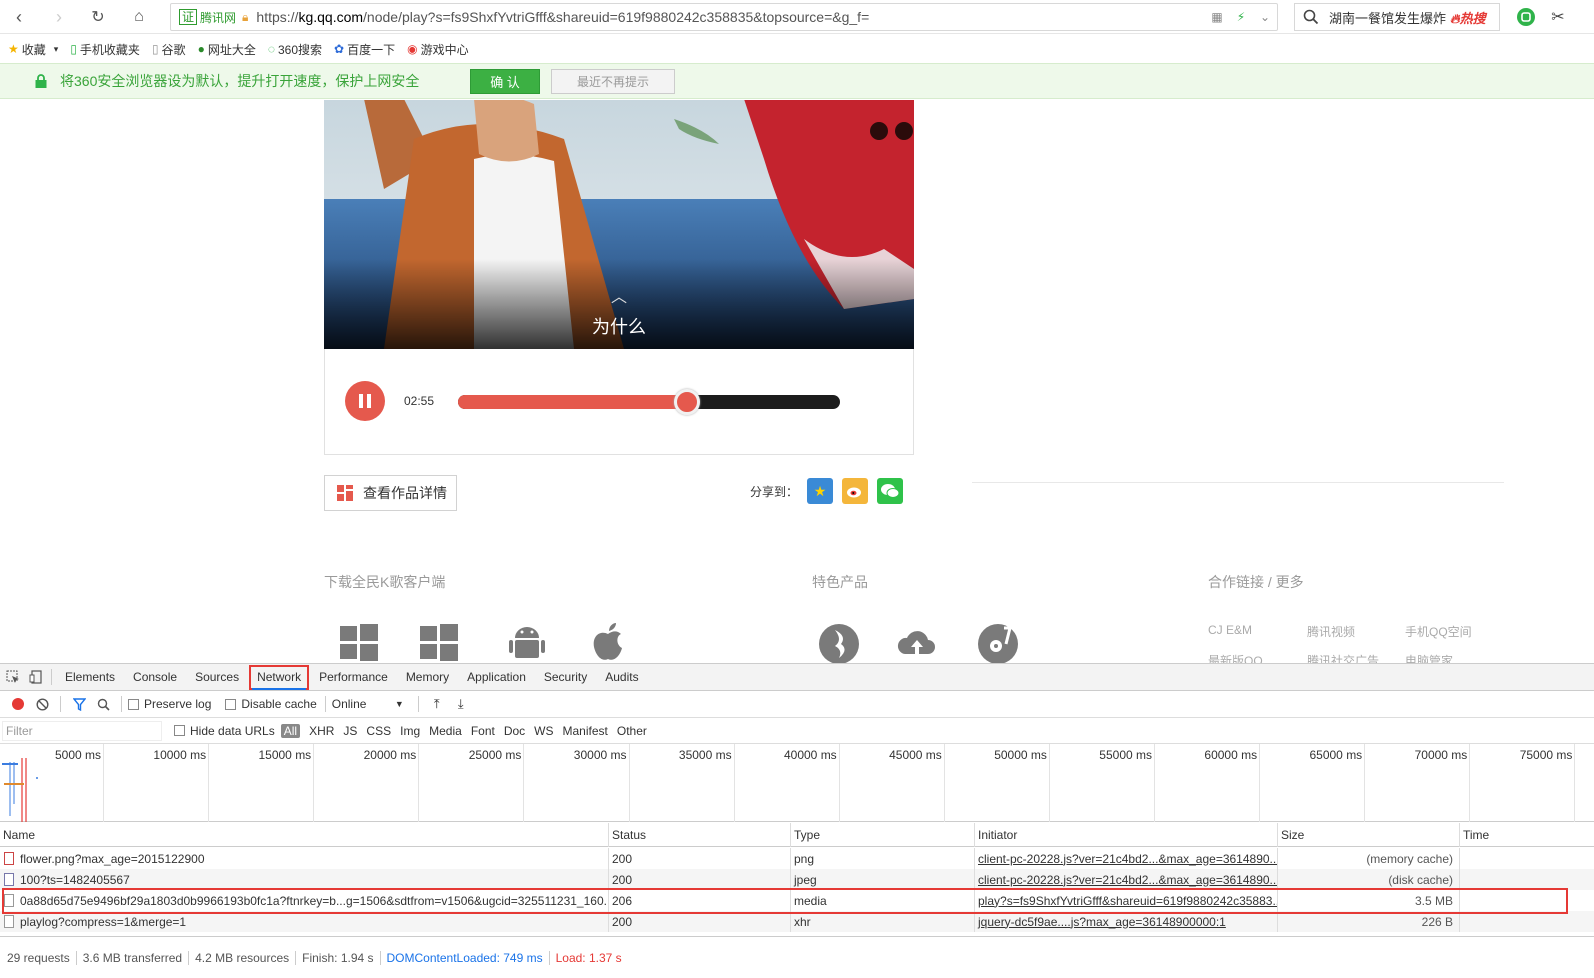 This screenshot has height=978, width=1594. Describe the element at coordinates (1126, 835) in the screenshot. I see `column-initiator: Initiator` at that location.